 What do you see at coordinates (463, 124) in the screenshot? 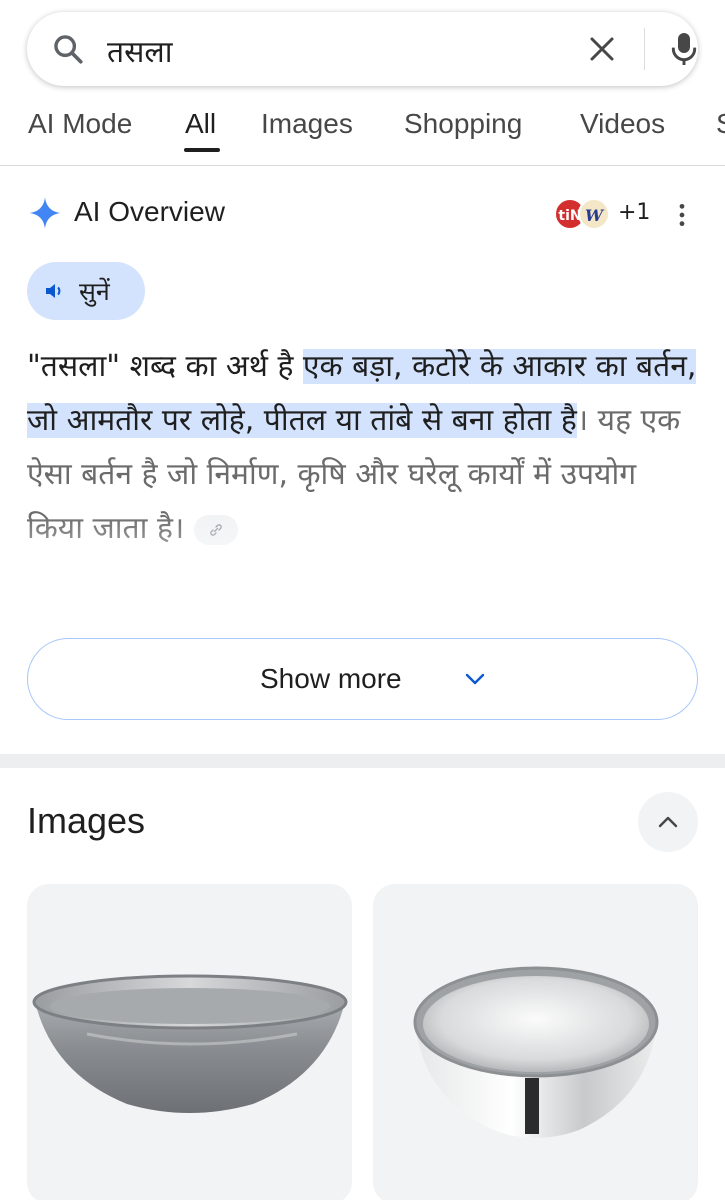
I see `tab-shopping: Shopping` at bounding box center [463, 124].